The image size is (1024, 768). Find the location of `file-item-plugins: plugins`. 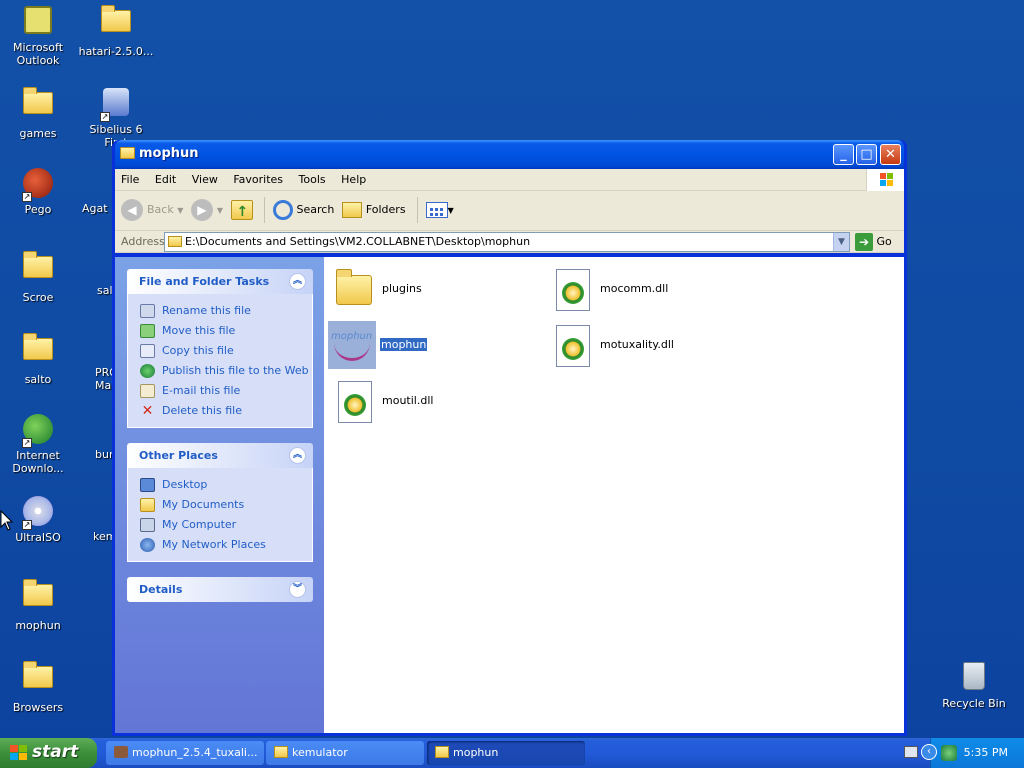

file-item-plugins: plugins is located at coordinates (420, 290).